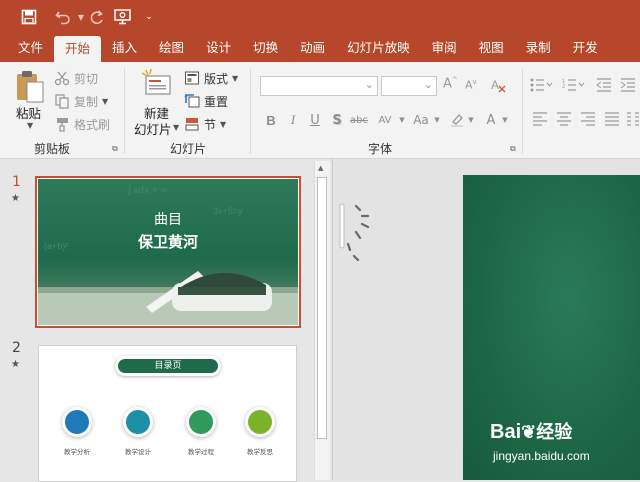 This screenshot has width=640, height=482. Describe the element at coordinates (506, 432) in the screenshot. I see `watermark-brand: Bai` at that location.